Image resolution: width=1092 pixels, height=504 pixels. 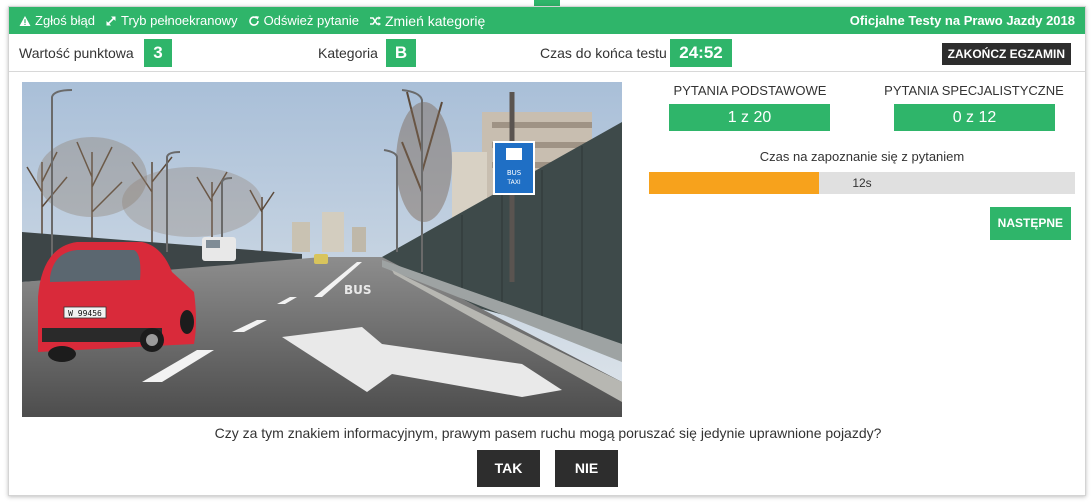 What do you see at coordinates (974, 117) in the screenshot?
I see `special-questions-counter: 0 z 12` at bounding box center [974, 117].